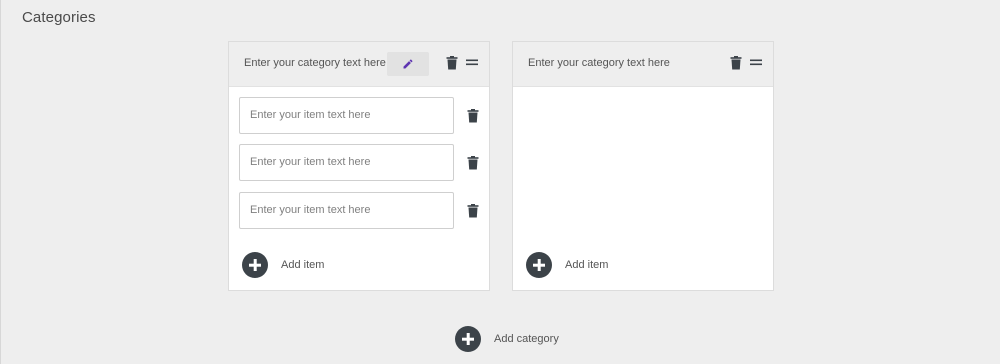 The image size is (1000, 364). I want to click on pencil-icon, so click(408, 64).